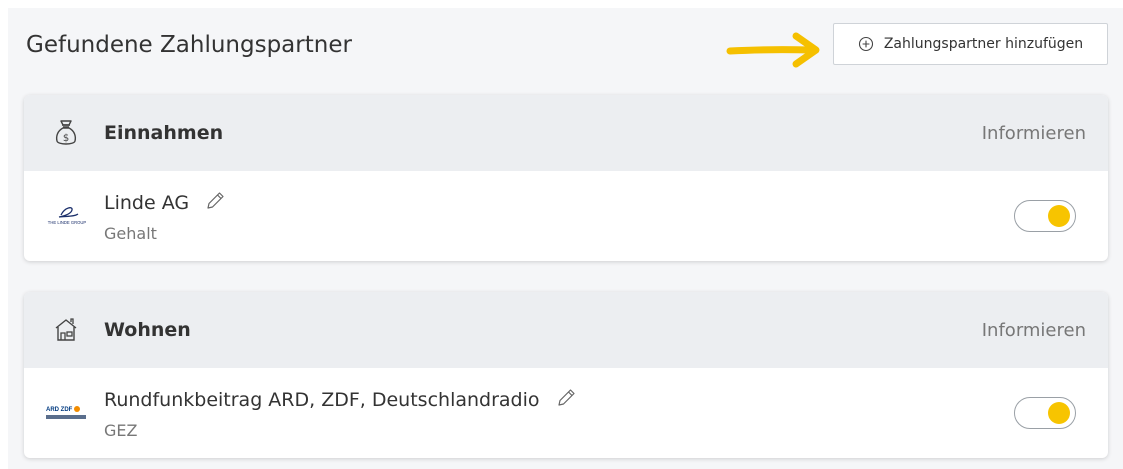 This screenshot has height=469, width=1123. Describe the element at coordinates (189, 45) in the screenshot. I see `page-title: Gefundene Zahlungspartner` at that location.